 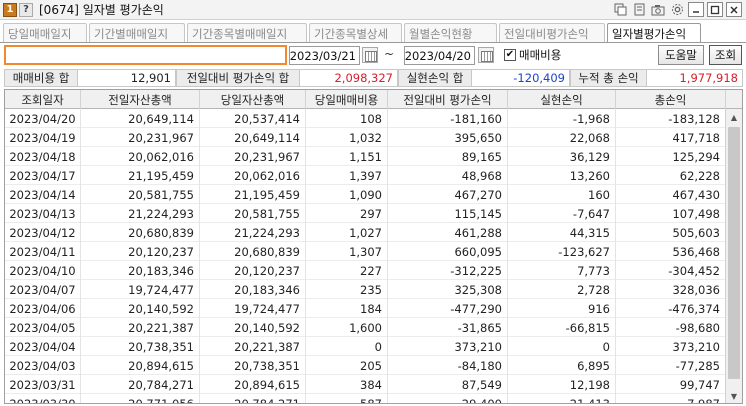 What do you see at coordinates (253, 118) in the screenshot?
I see `cell-today-assets: 20,537,414` at bounding box center [253, 118].